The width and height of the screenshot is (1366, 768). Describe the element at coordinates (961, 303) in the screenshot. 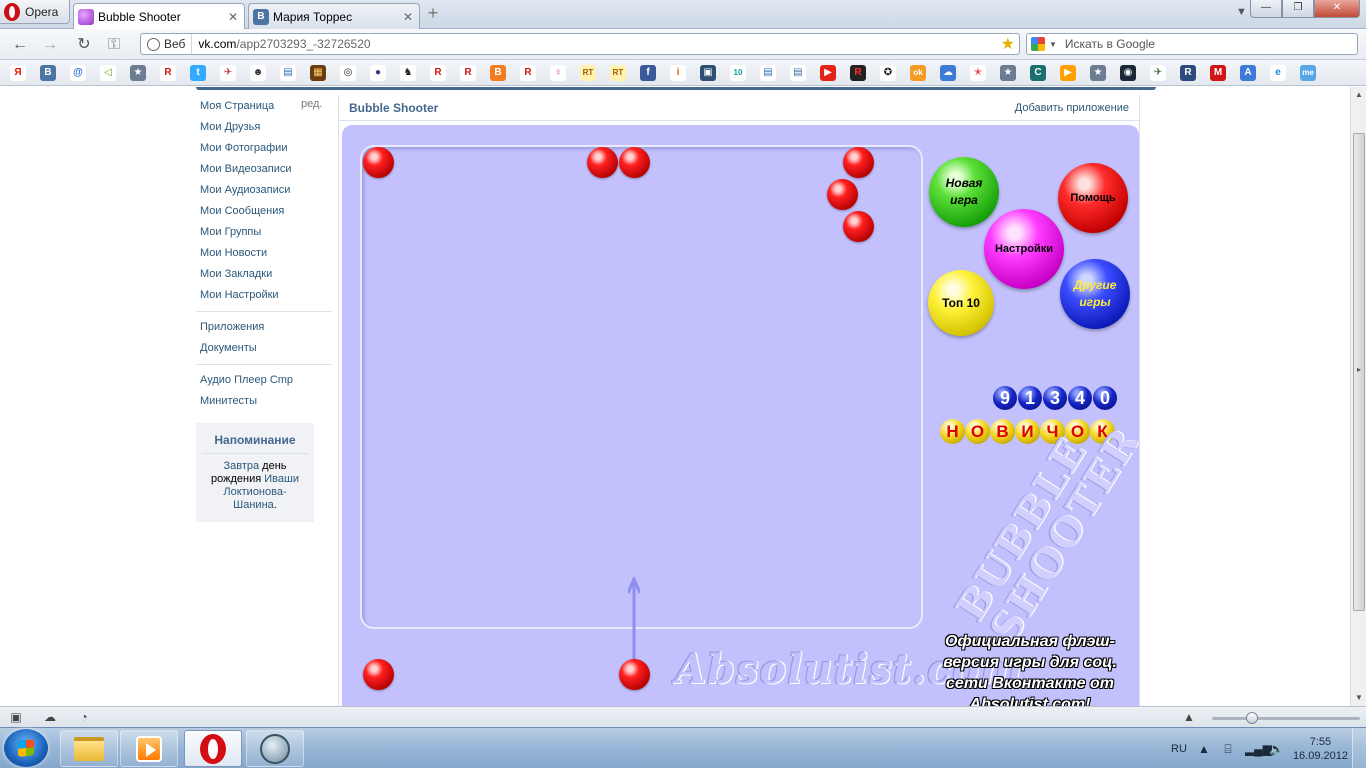

I see `top10-button: Топ 10` at that location.